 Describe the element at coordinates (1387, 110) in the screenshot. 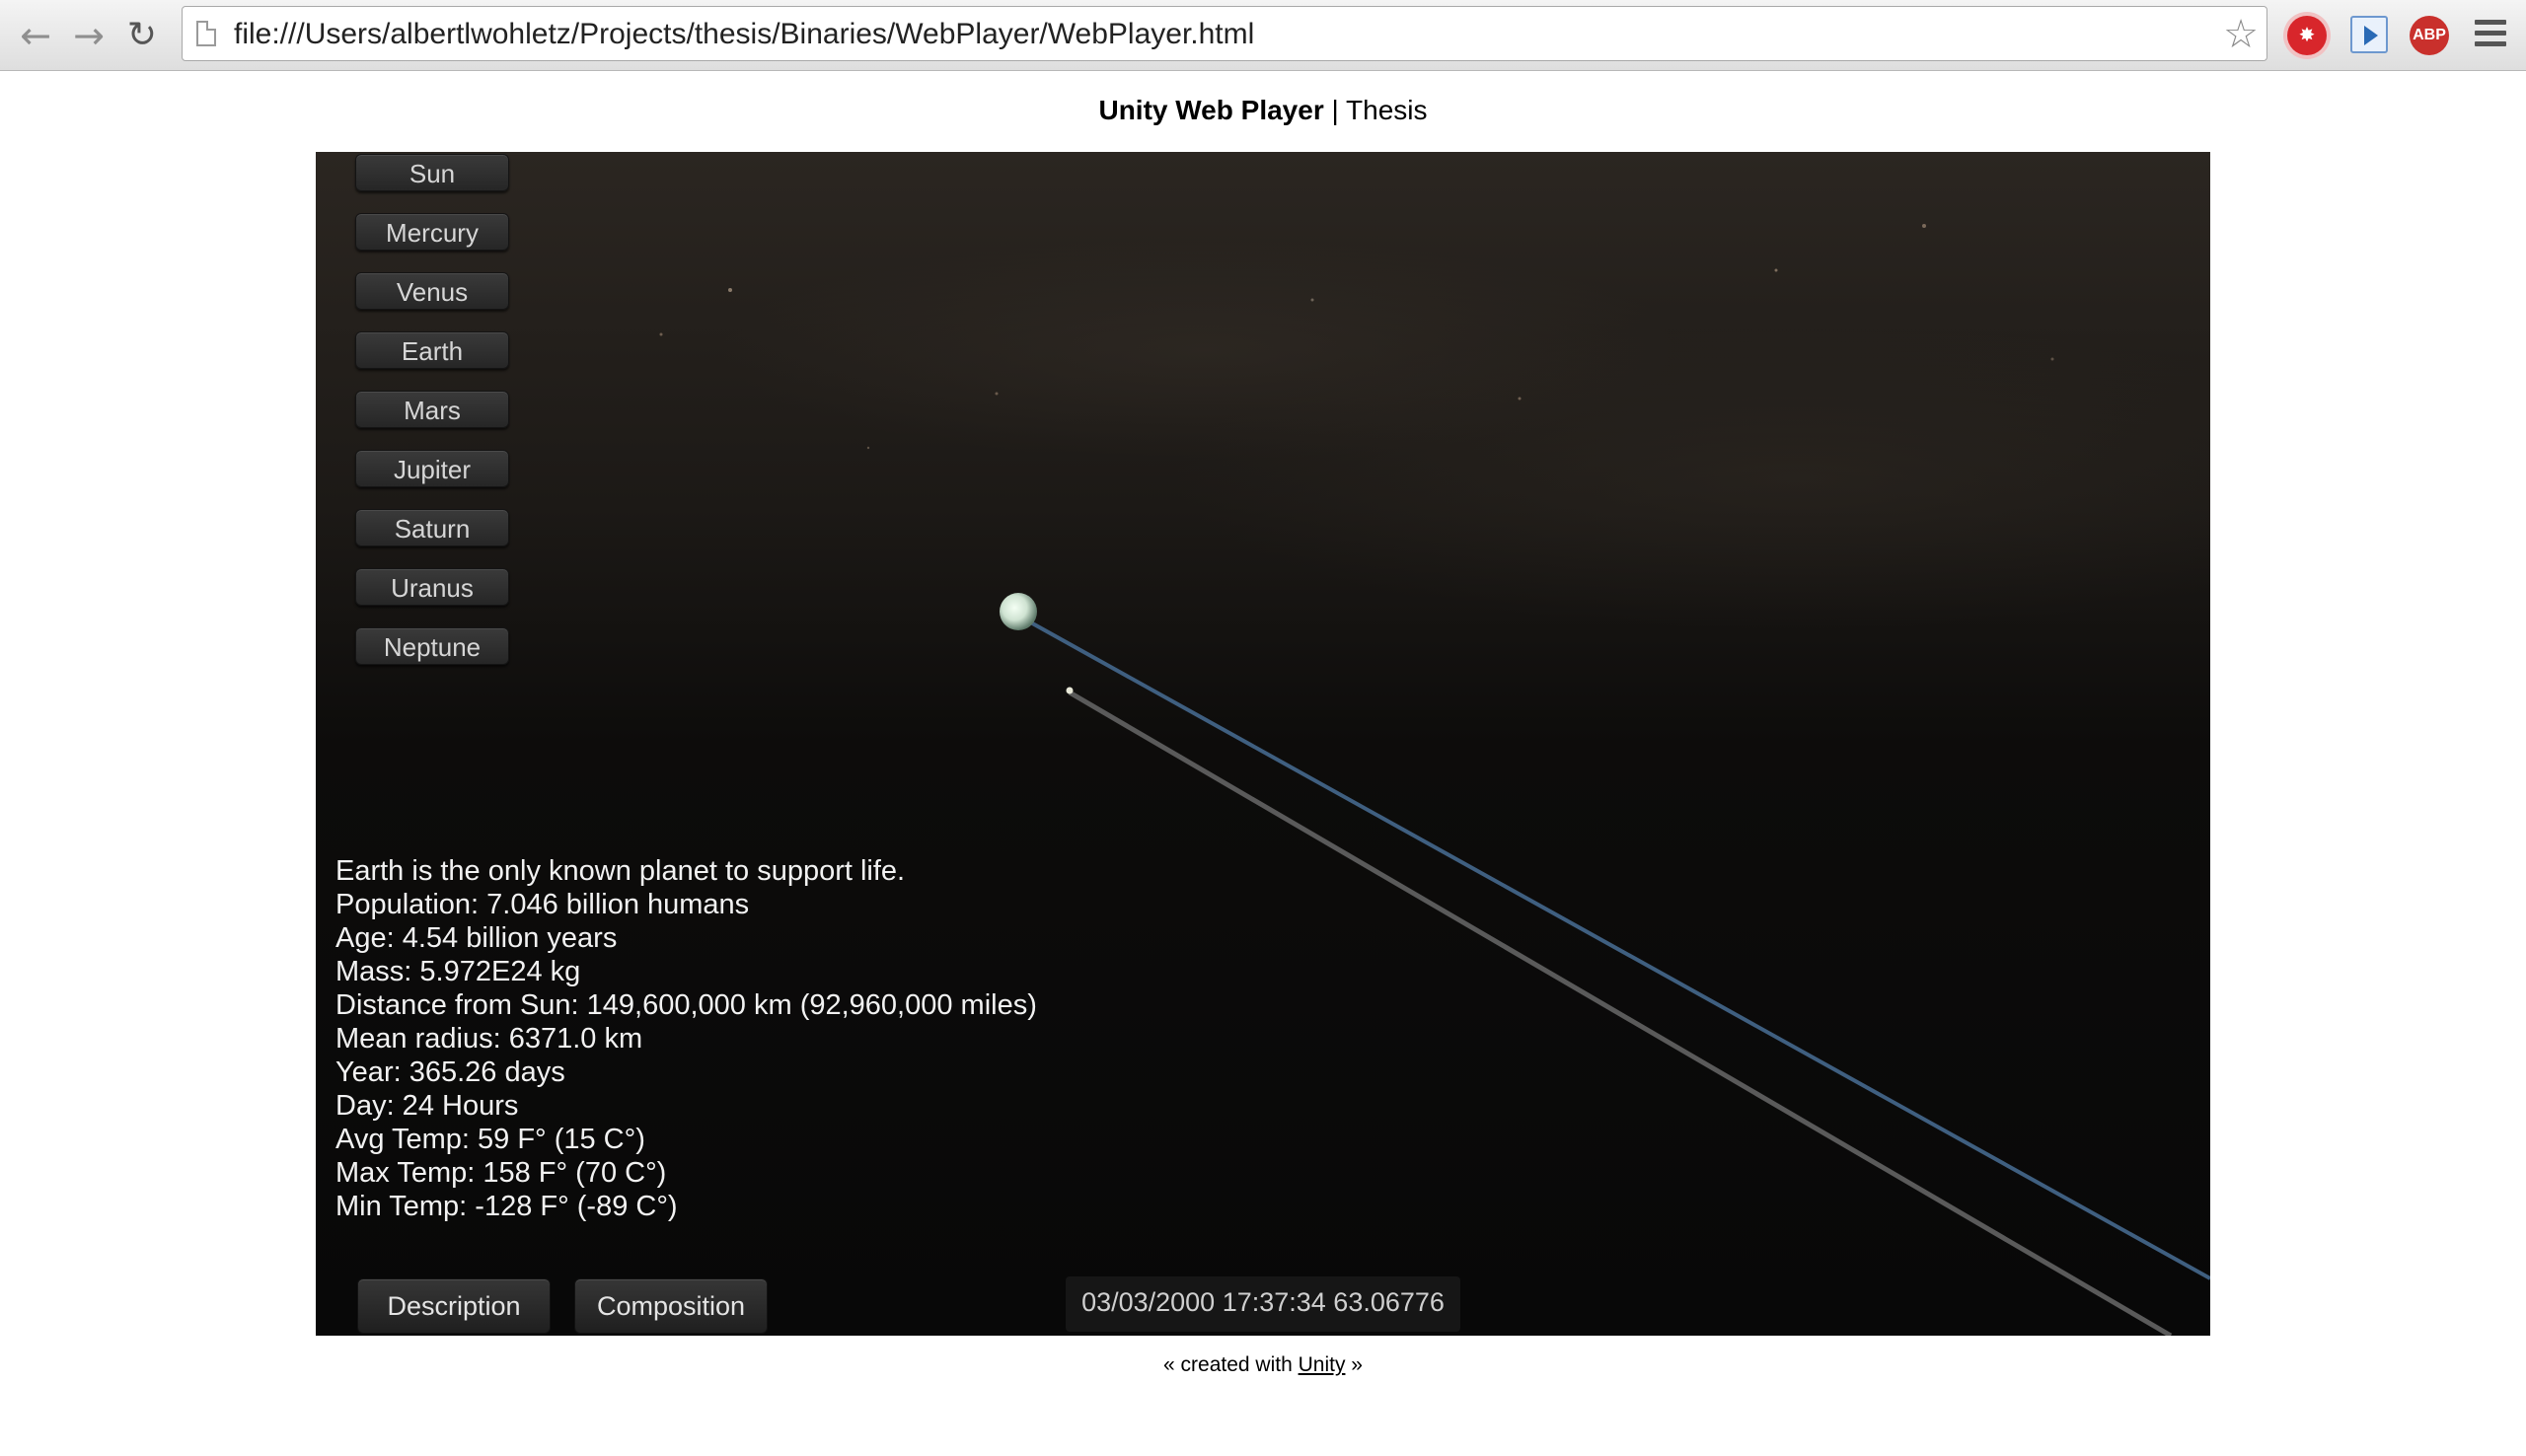

I see `page-title-rest: Thesis` at that location.